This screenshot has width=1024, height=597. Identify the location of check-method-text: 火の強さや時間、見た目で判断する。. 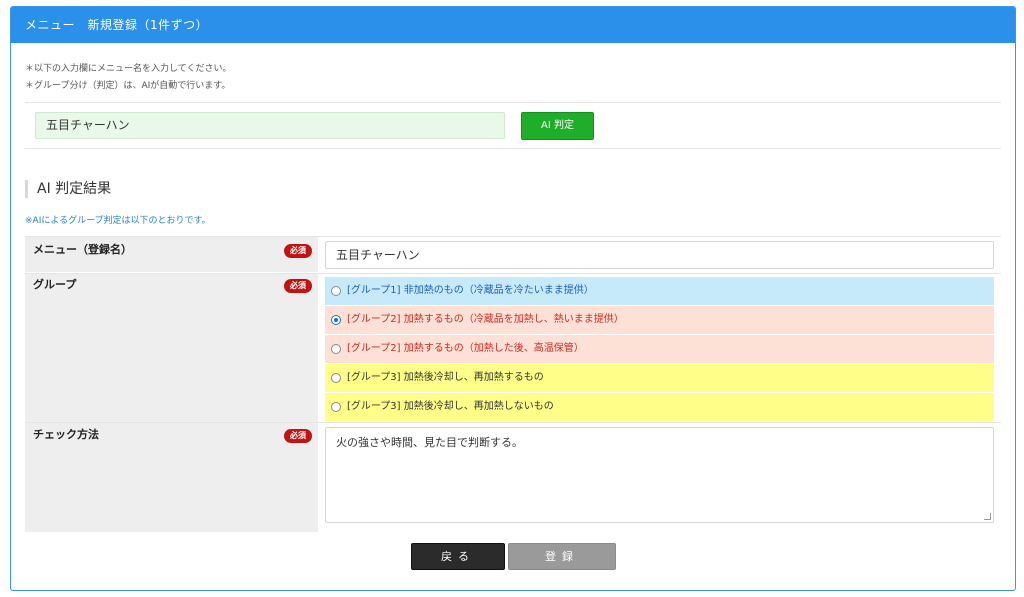
(429, 442).